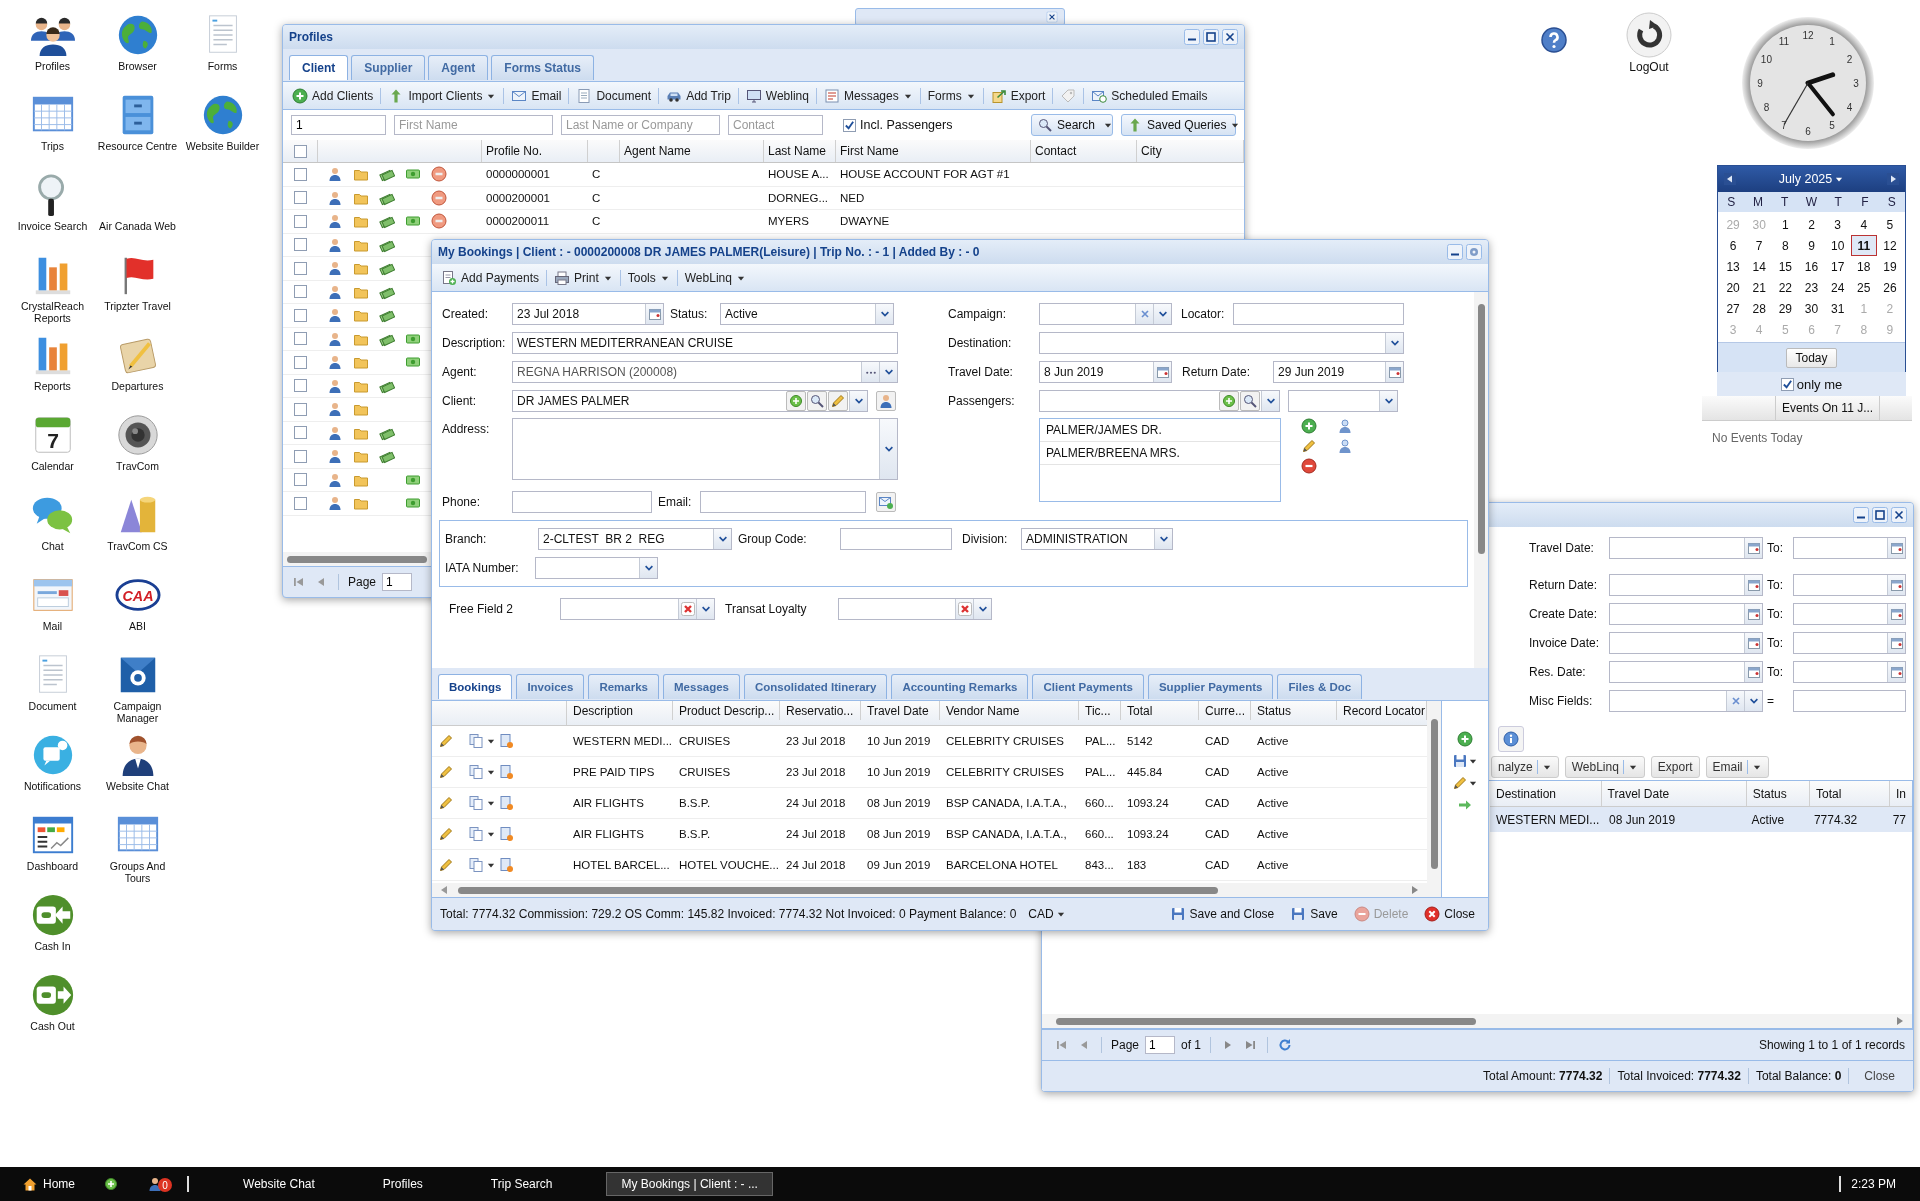 Image resolution: width=1920 pixels, height=1201 pixels. I want to click on shortcut-label: Website Chat, so click(137, 786).